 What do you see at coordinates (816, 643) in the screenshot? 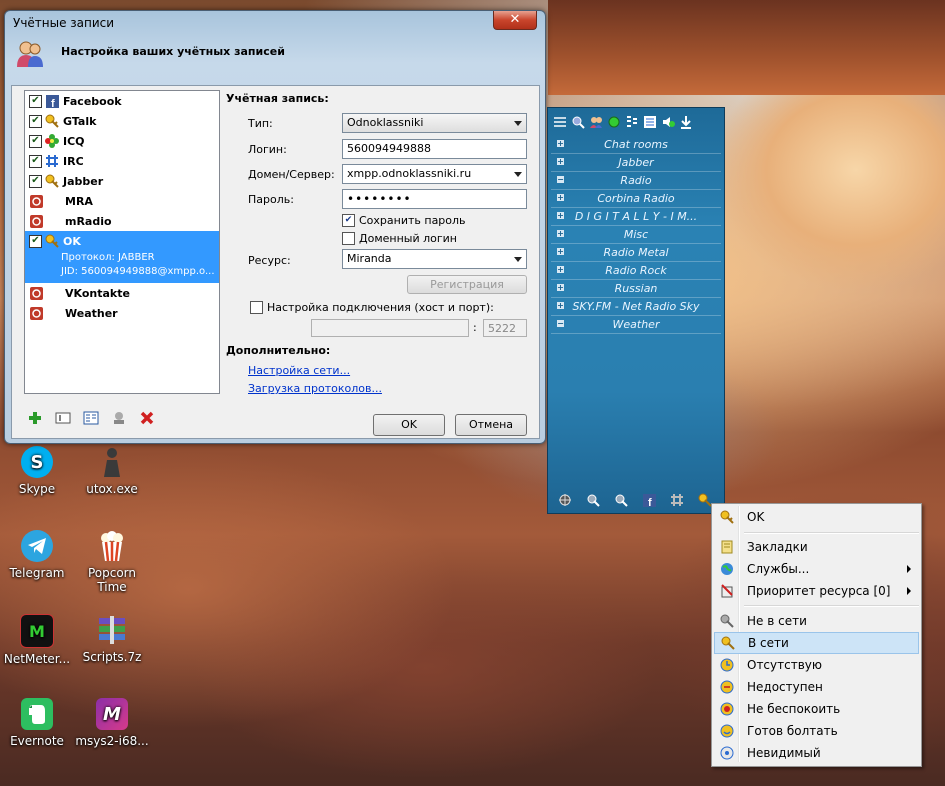
I see `menu-item-status-online: В сети` at bounding box center [816, 643].